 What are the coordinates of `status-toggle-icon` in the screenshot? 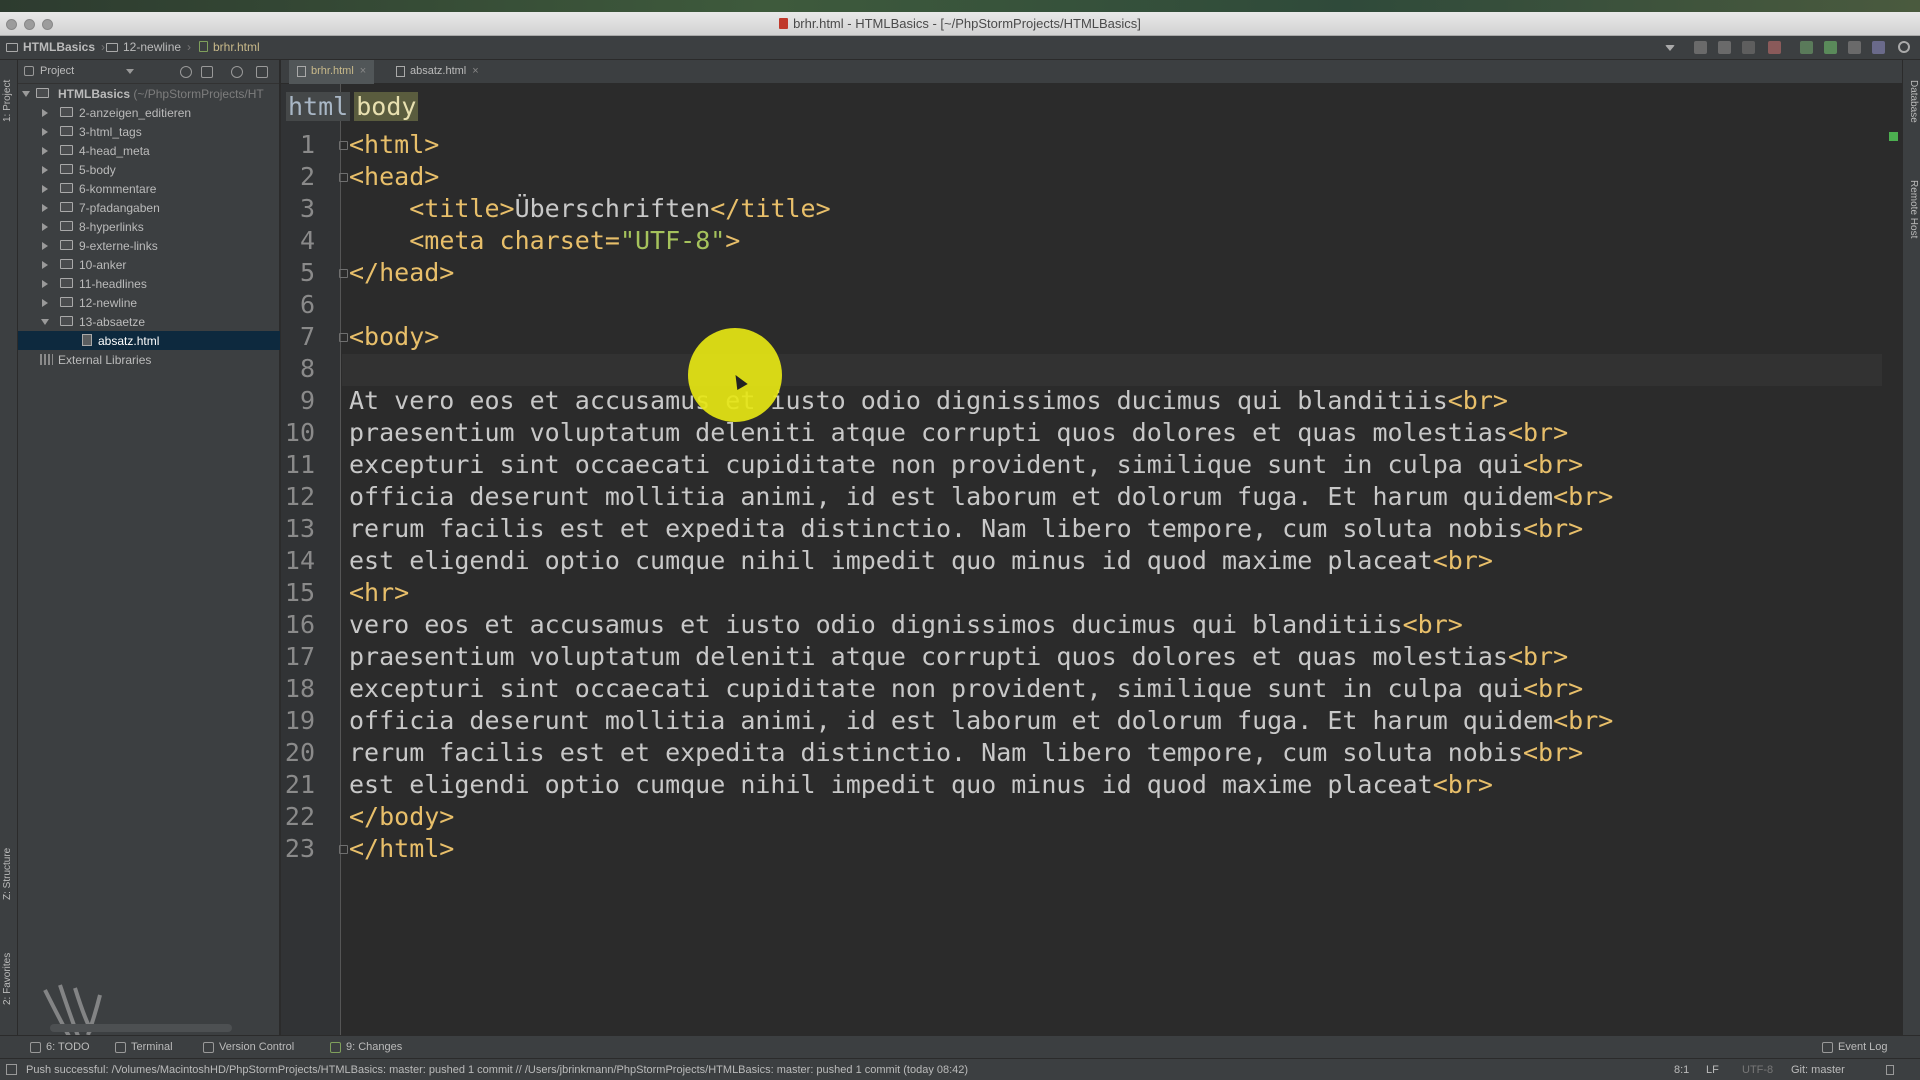 It's located at (11, 1069).